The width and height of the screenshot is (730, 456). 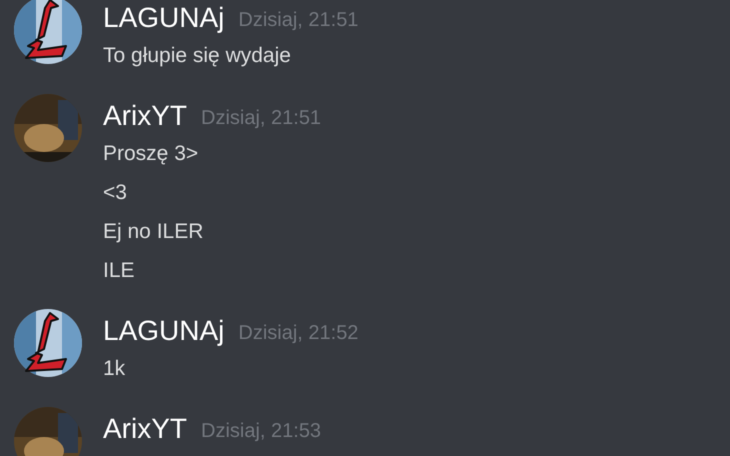 What do you see at coordinates (119, 271) in the screenshot?
I see `message-text: ILE` at bounding box center [119, 271].